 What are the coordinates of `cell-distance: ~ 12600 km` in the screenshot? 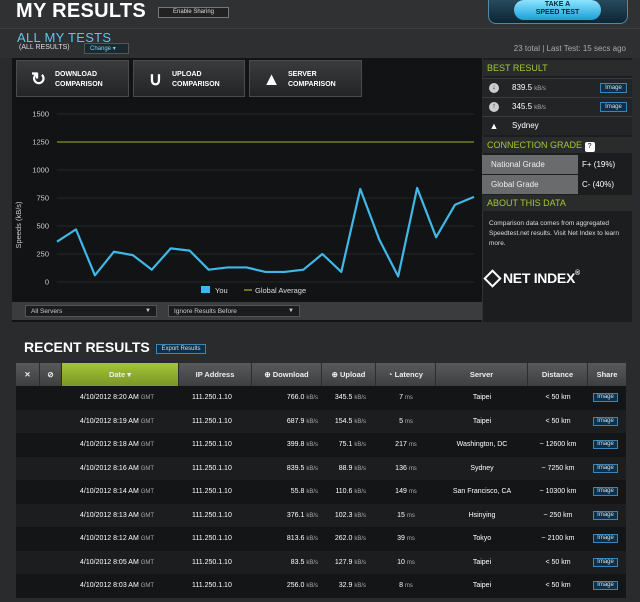 It's located at (558, 444).